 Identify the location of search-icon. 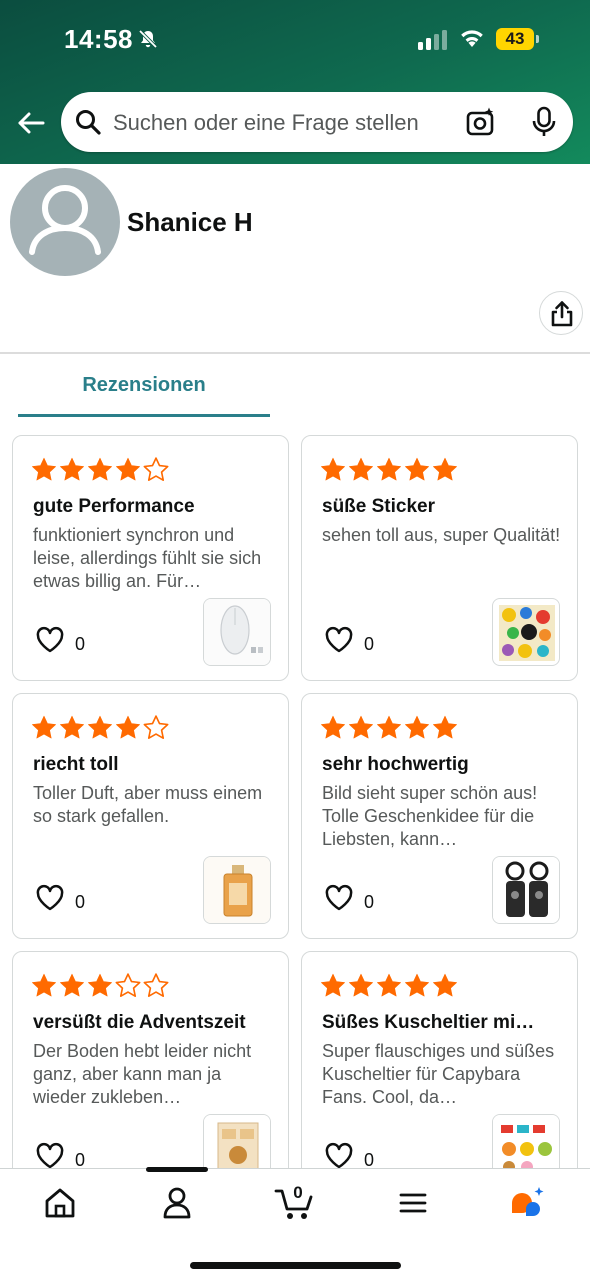
(88, 122).